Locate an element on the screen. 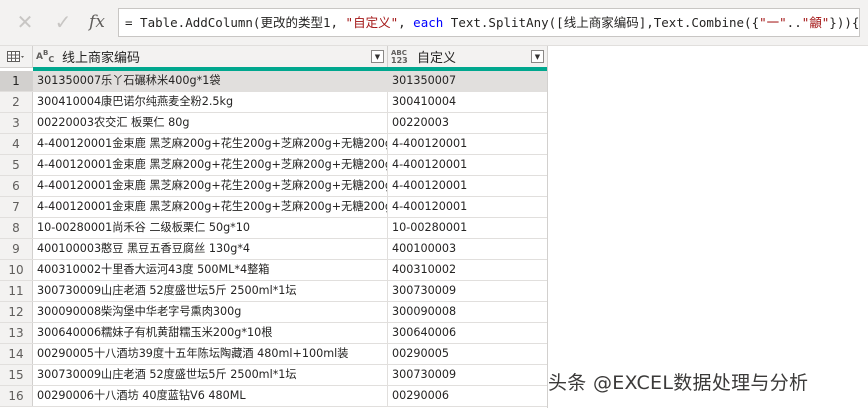  row-number: 2 is located at coordinates (16, 102).